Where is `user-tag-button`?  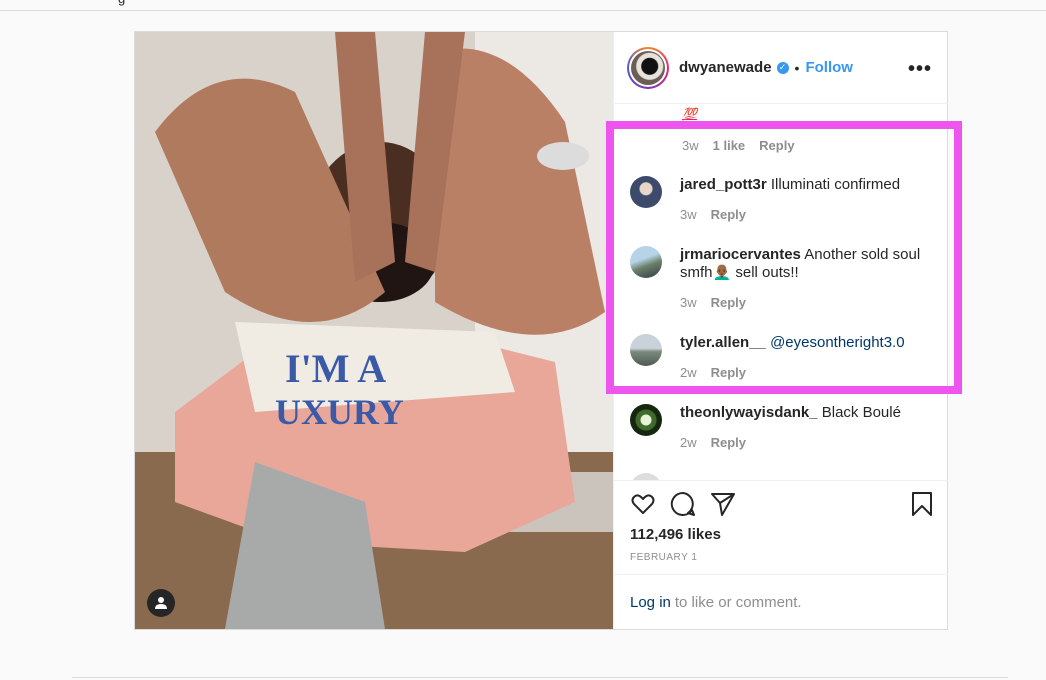
user-tag-button is located at coordinates (161, 603).